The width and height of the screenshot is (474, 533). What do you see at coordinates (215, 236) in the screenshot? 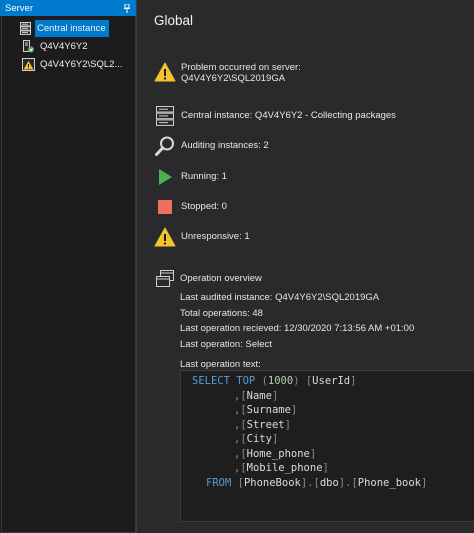
I see `unresponsive-label: Unresponsive: 1` at bounding box center [215, 236].